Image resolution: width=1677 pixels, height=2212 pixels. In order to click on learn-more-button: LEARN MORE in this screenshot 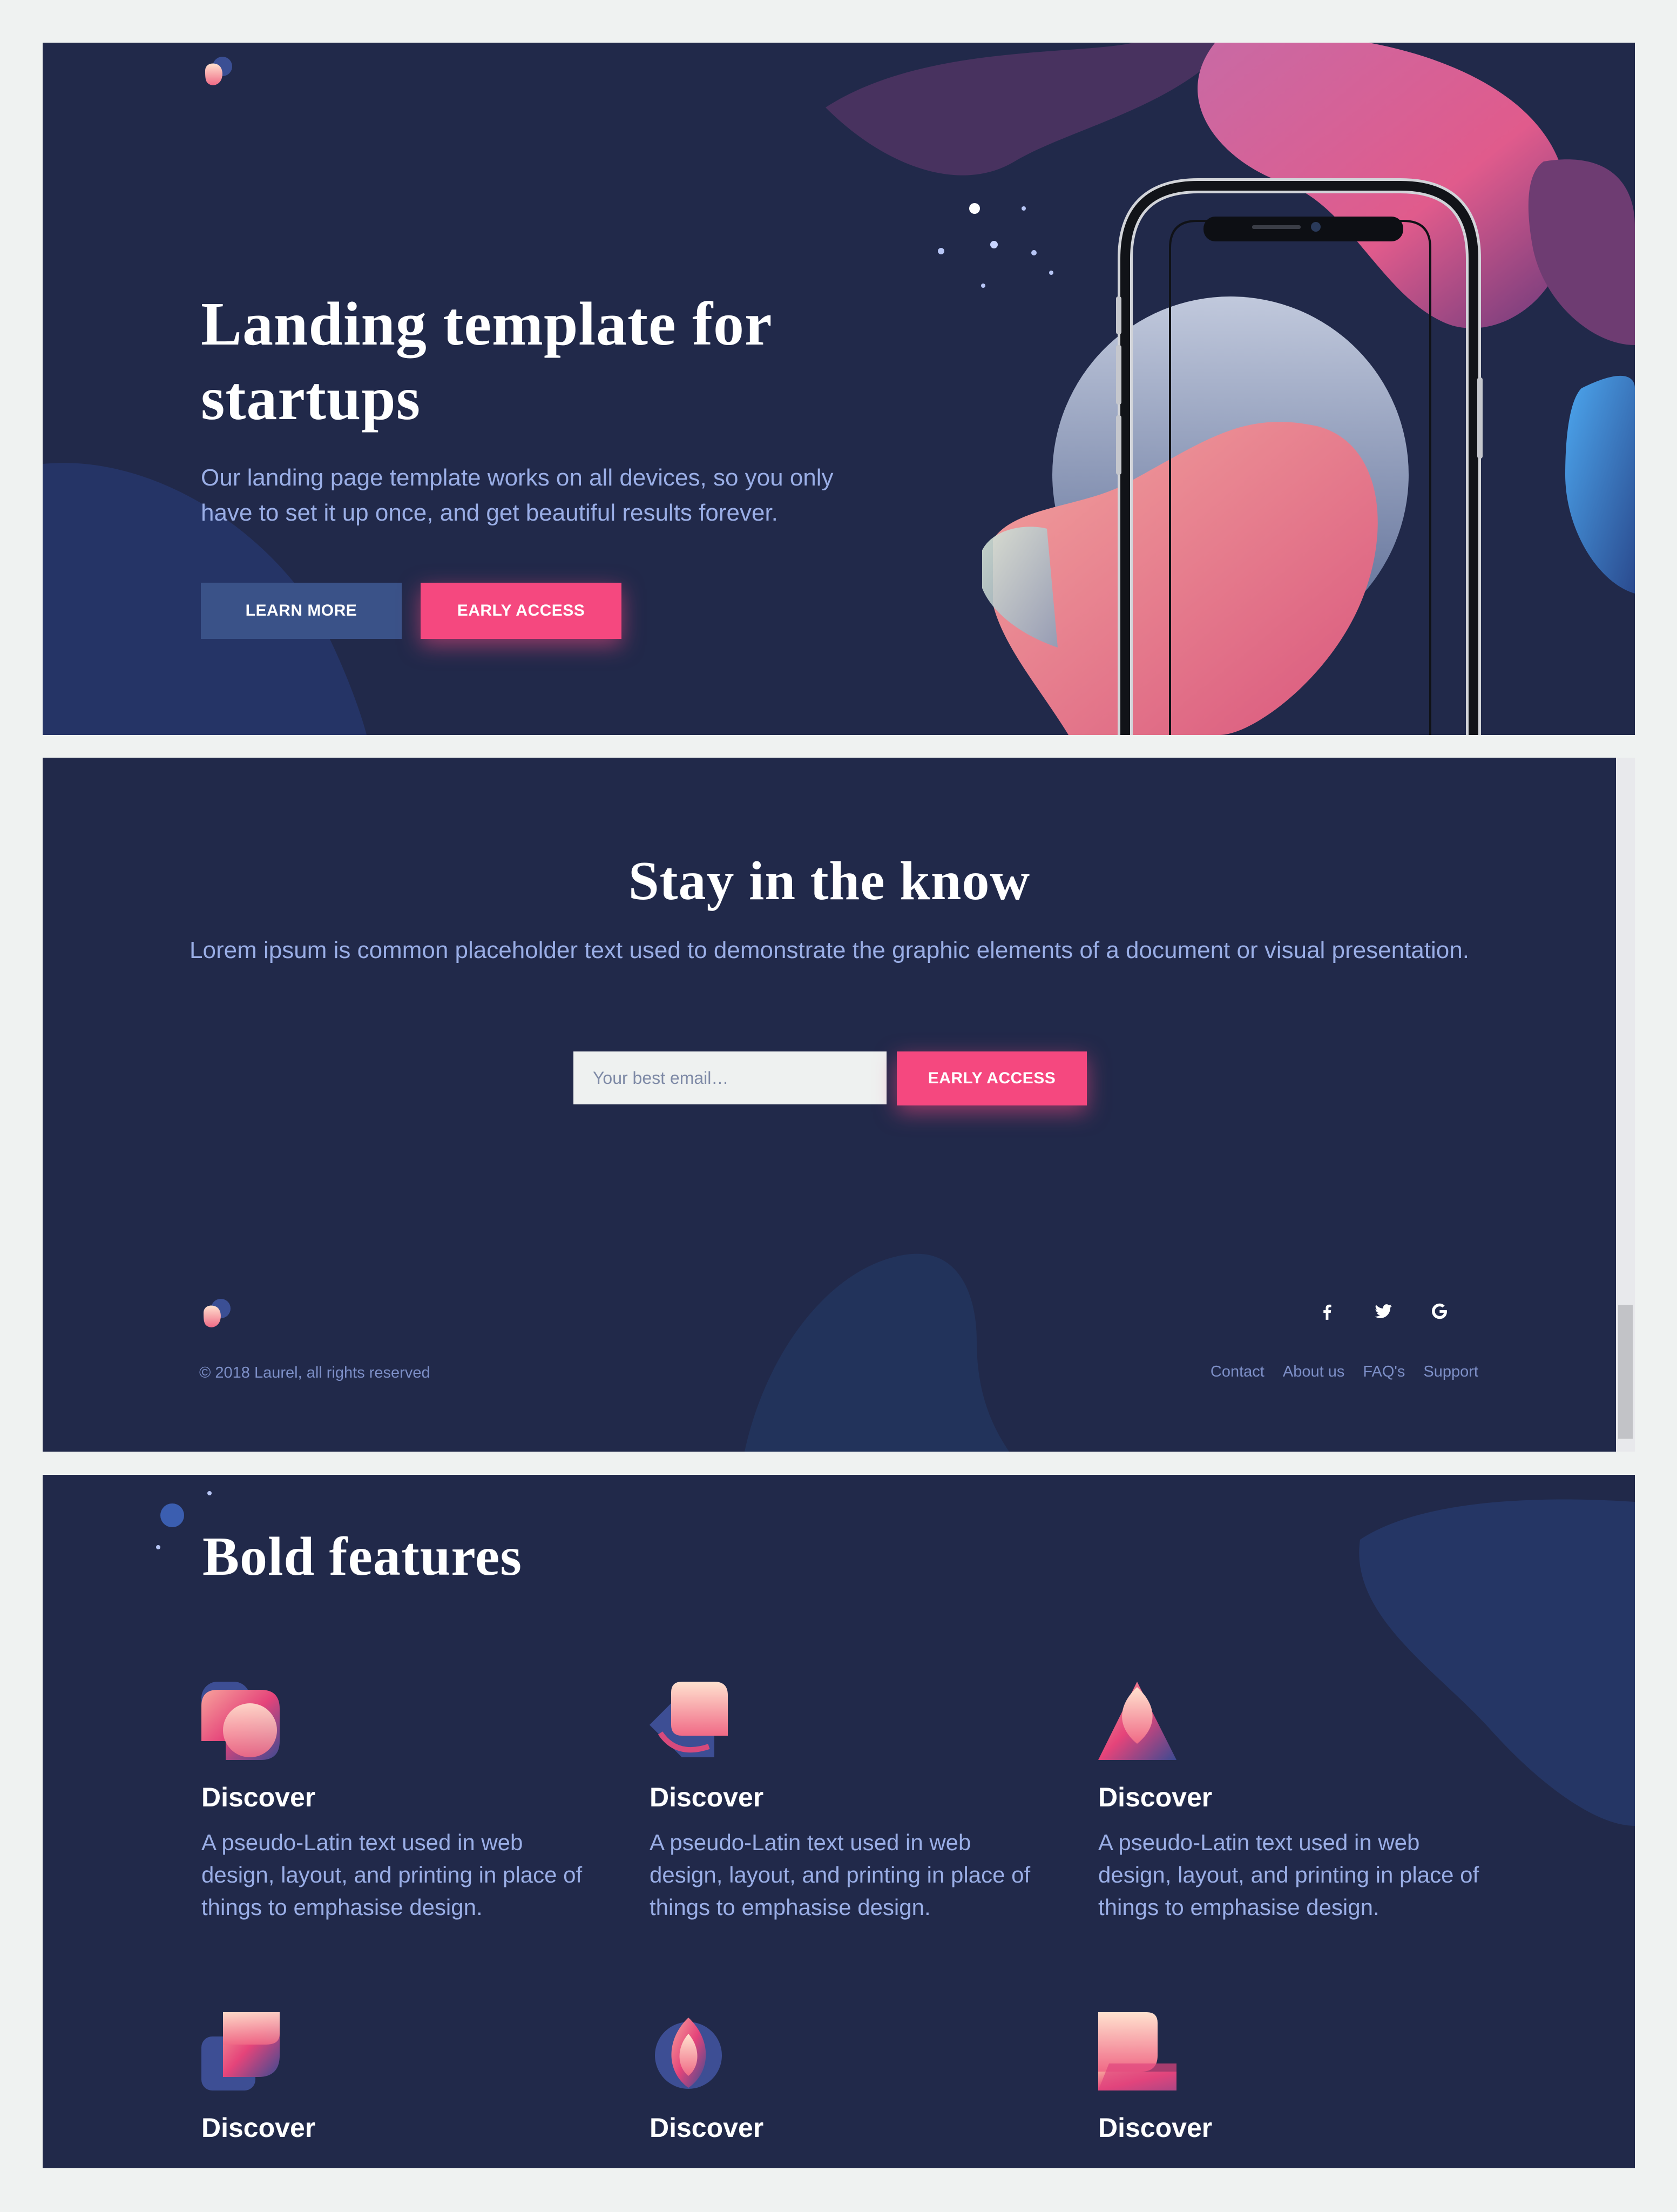, I will do `click(301, 611)`.